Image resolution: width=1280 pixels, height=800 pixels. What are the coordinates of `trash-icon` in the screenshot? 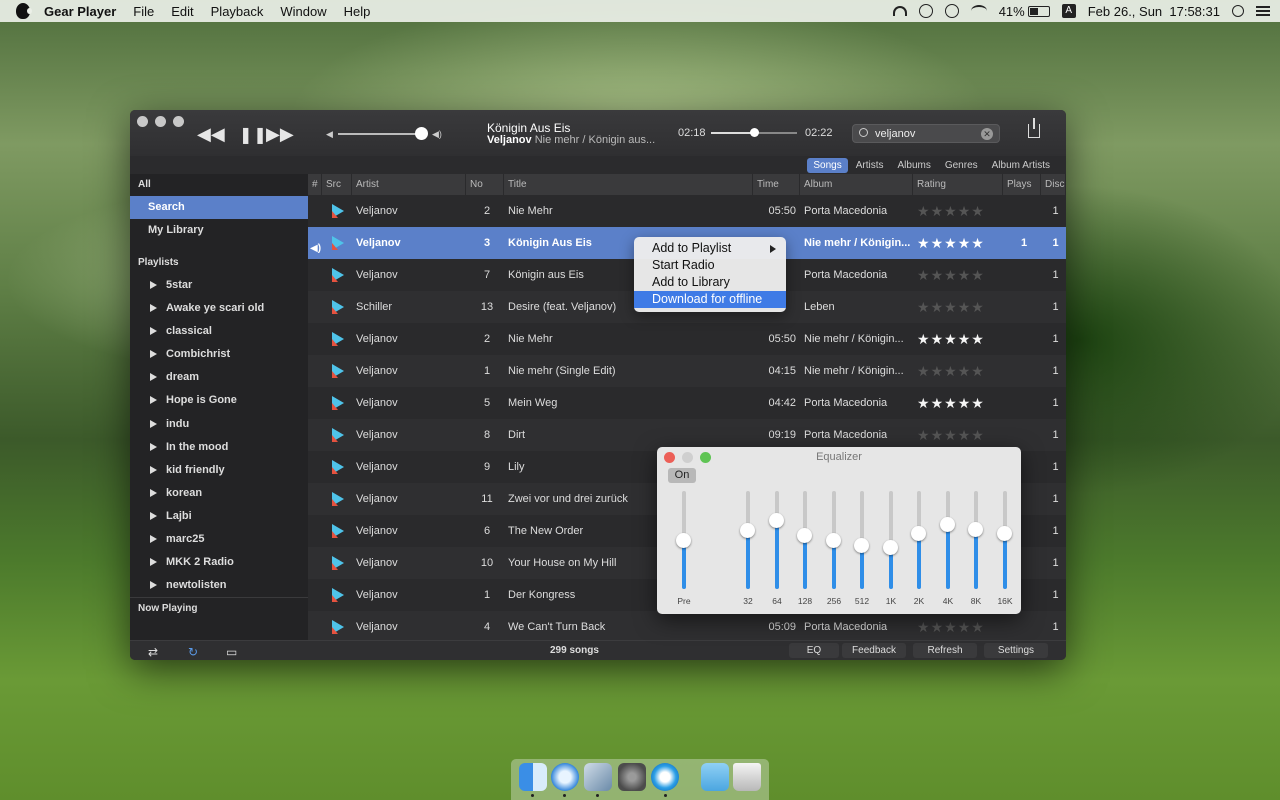 It's located at (747, 777).